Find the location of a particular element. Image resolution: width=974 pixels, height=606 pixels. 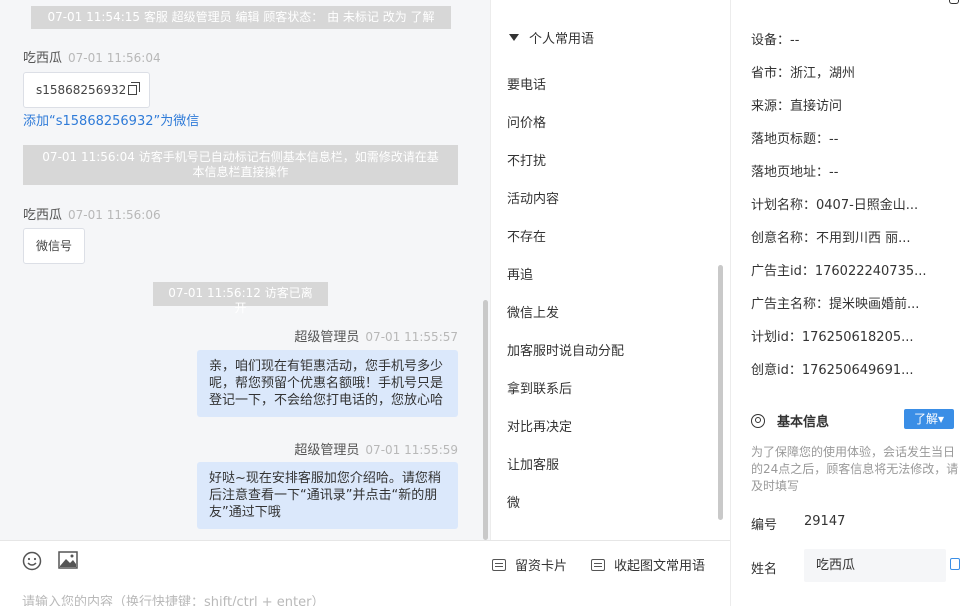

reply-sender: 超级管理员 07-01 11:55:59 is located at coordinates (354, 448).